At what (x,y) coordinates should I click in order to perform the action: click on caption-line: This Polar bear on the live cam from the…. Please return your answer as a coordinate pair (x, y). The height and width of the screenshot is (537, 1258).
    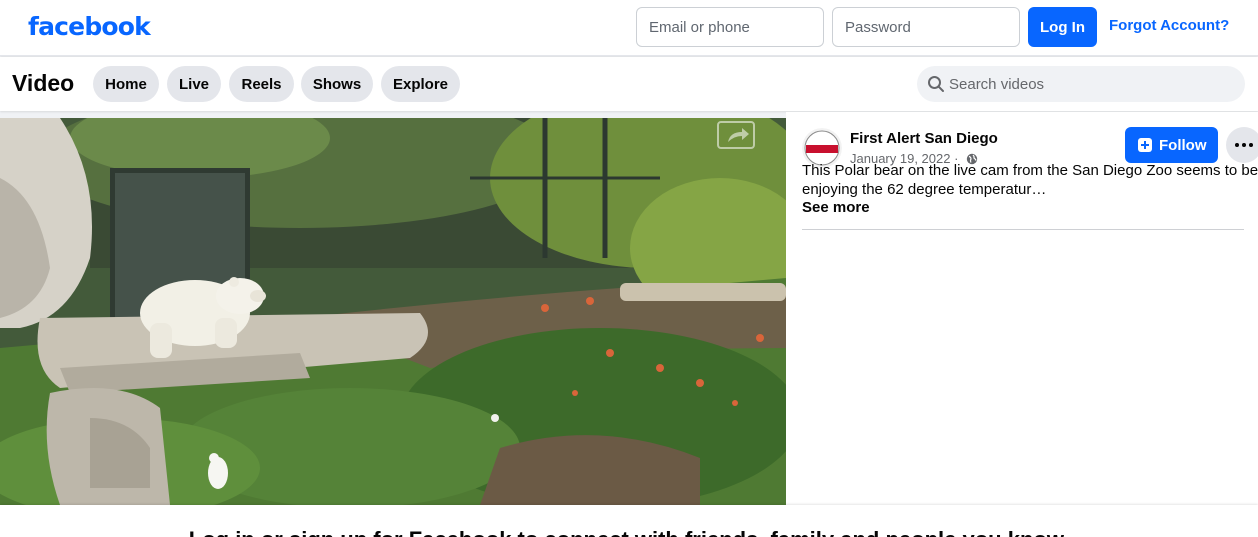
    Looking at the image, I should click on (1030, 170).